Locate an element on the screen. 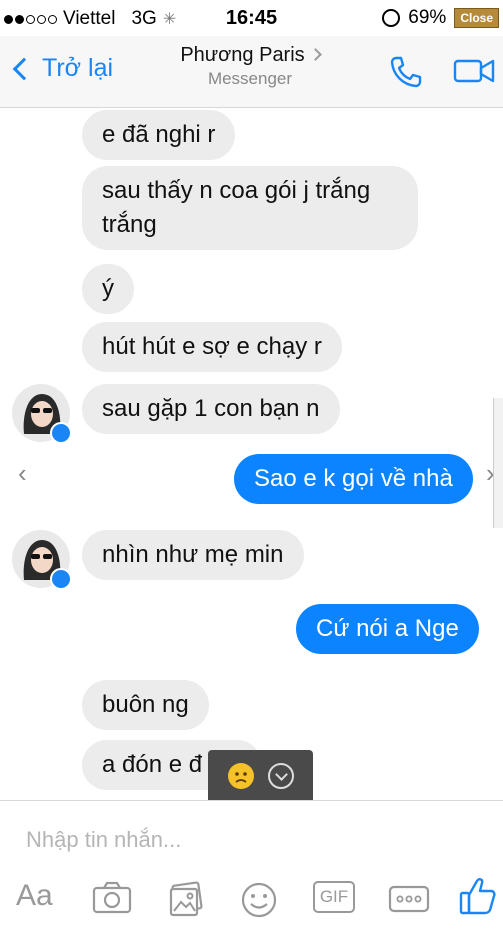 This screenshot has height=932, width=503. back-button: Trở lại is located at coordinates (61, 68).